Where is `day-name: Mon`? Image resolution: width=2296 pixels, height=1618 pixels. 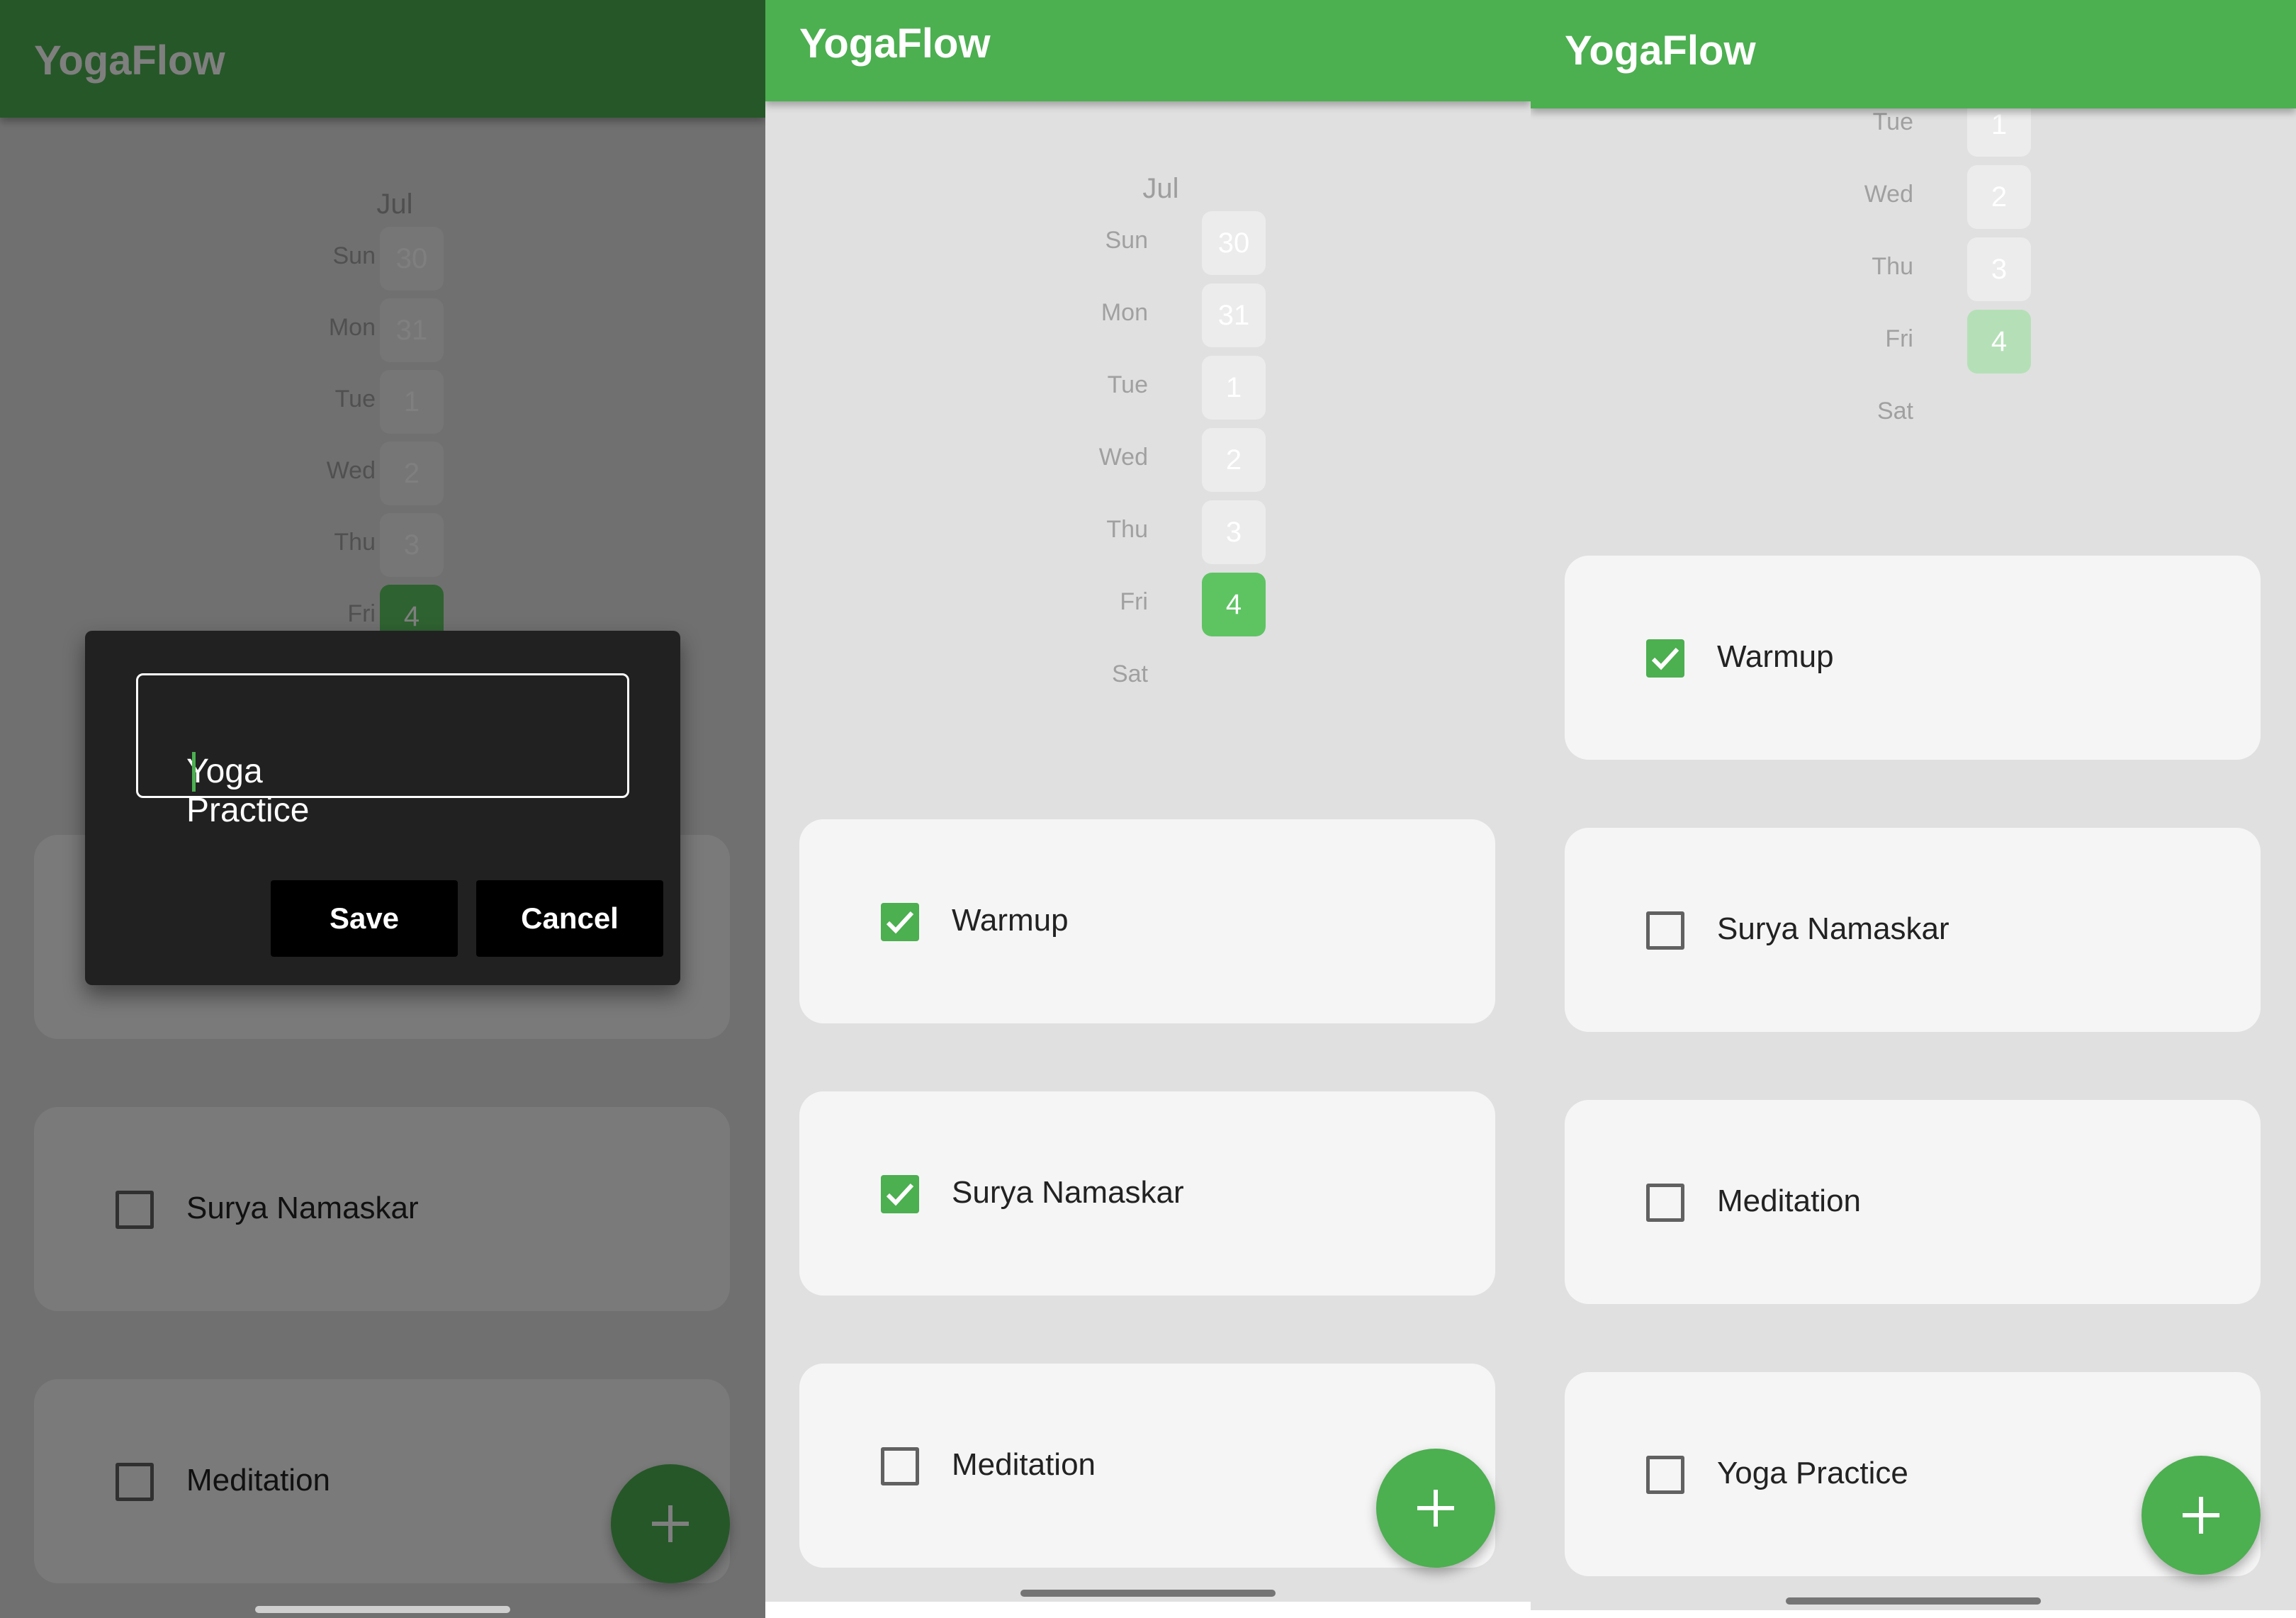
day-name: Mon is located at coordinates (1124, 312).